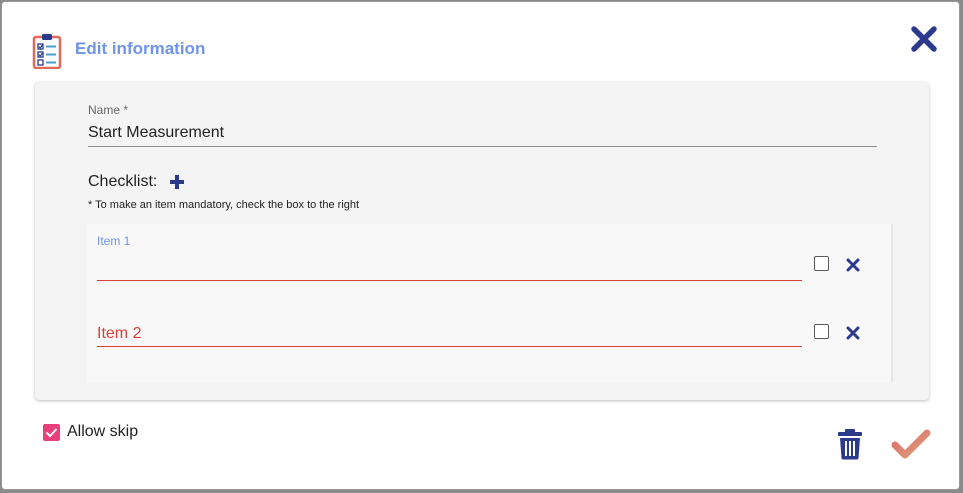  What do you see at coordinates (850, 444) in the screenshot?
I see `trash-icon` at bounding box center [850, 444].